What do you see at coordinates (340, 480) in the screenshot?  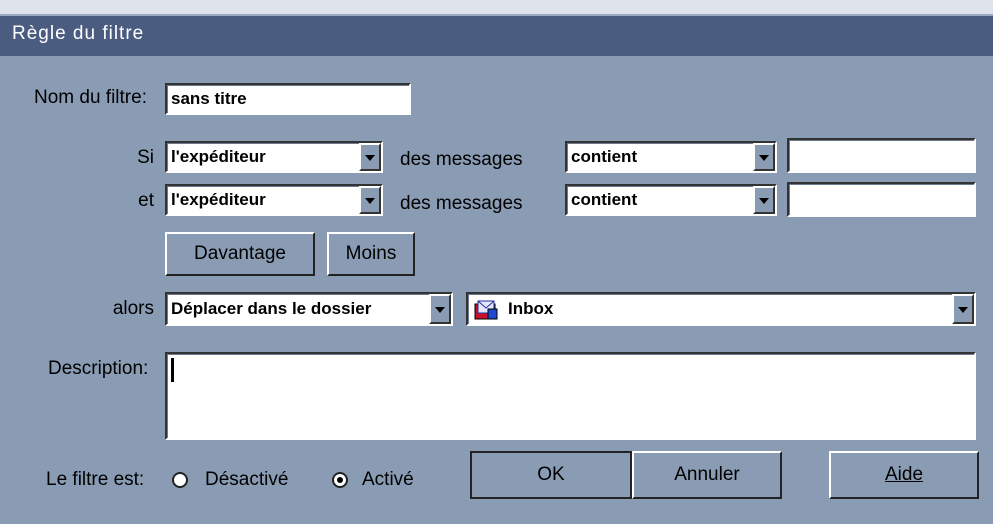 I see `enabled-radio` at bounding box center [340, 480].